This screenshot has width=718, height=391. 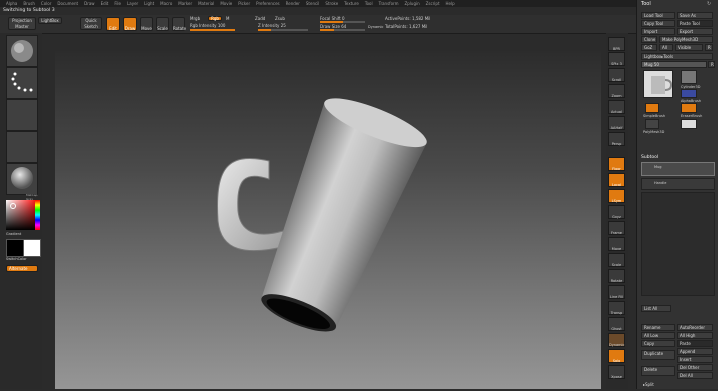 I want to click on focal-shift-slider, so click(x=342, y=22).